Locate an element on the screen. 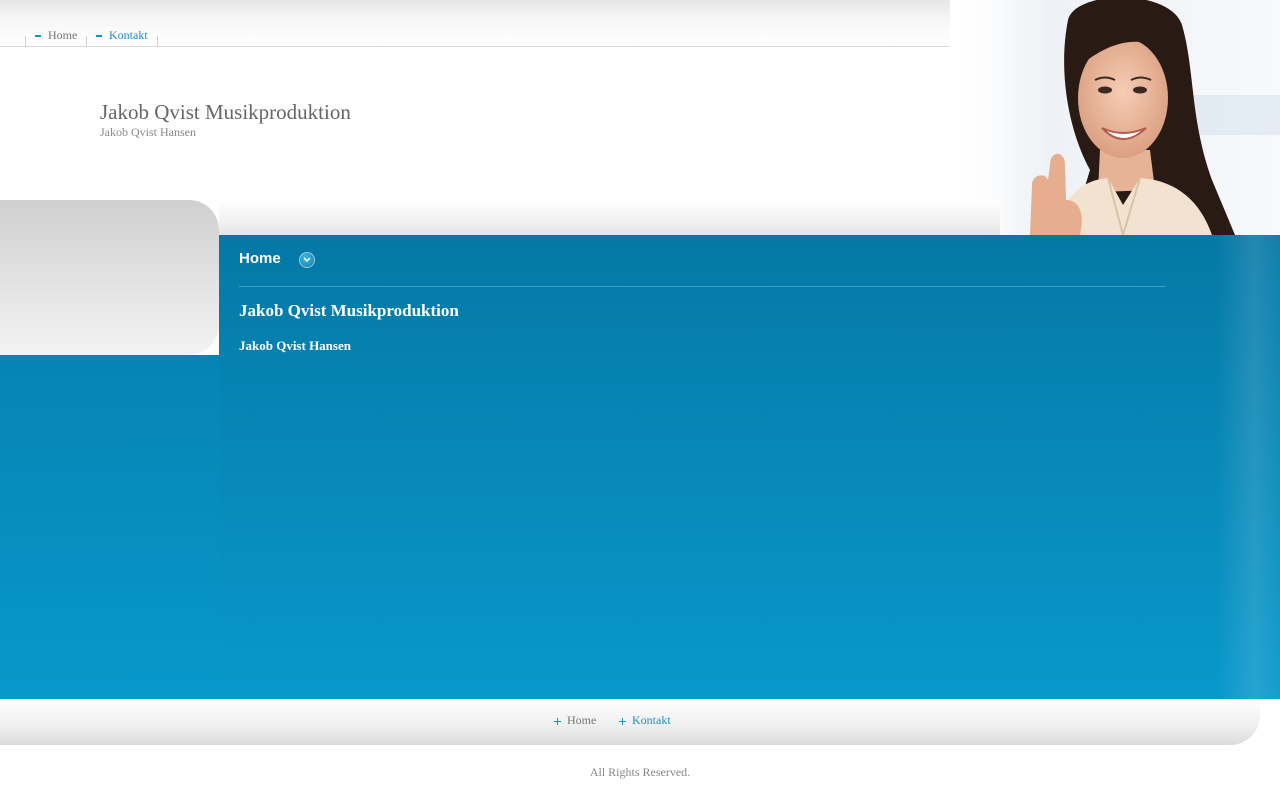 This screenshot has width=1280, height=800. footer-nav-home-link: Home is located at coordinates (575, 720).